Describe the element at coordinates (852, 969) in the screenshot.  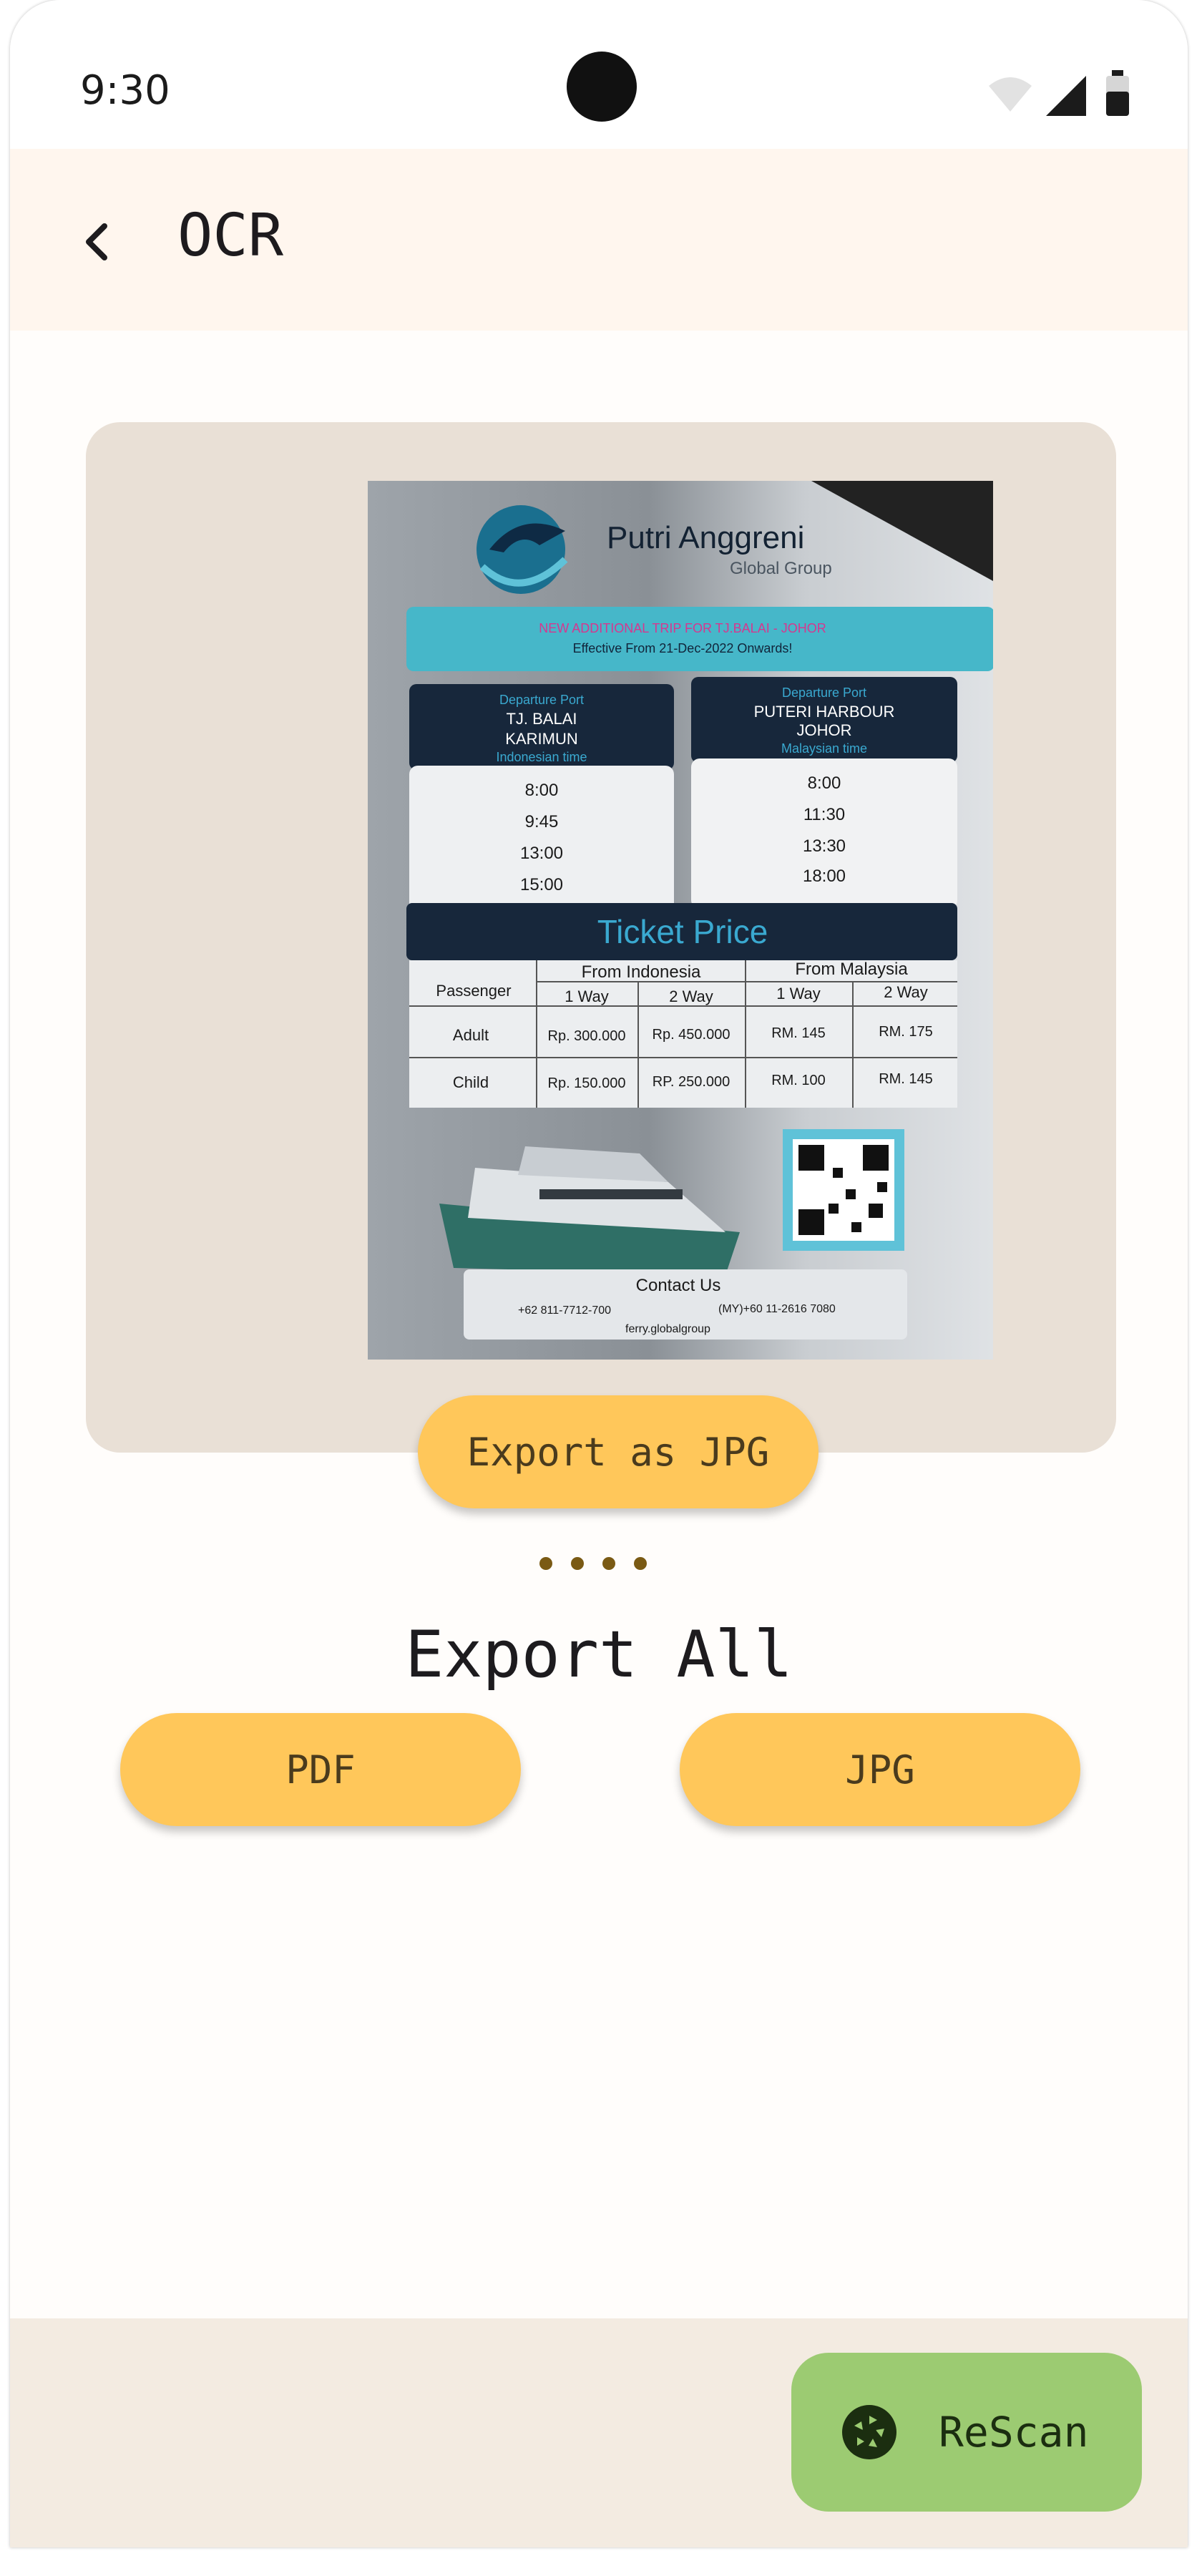
I see `doc-head-from-malaysia: From Malaysia` at that location.